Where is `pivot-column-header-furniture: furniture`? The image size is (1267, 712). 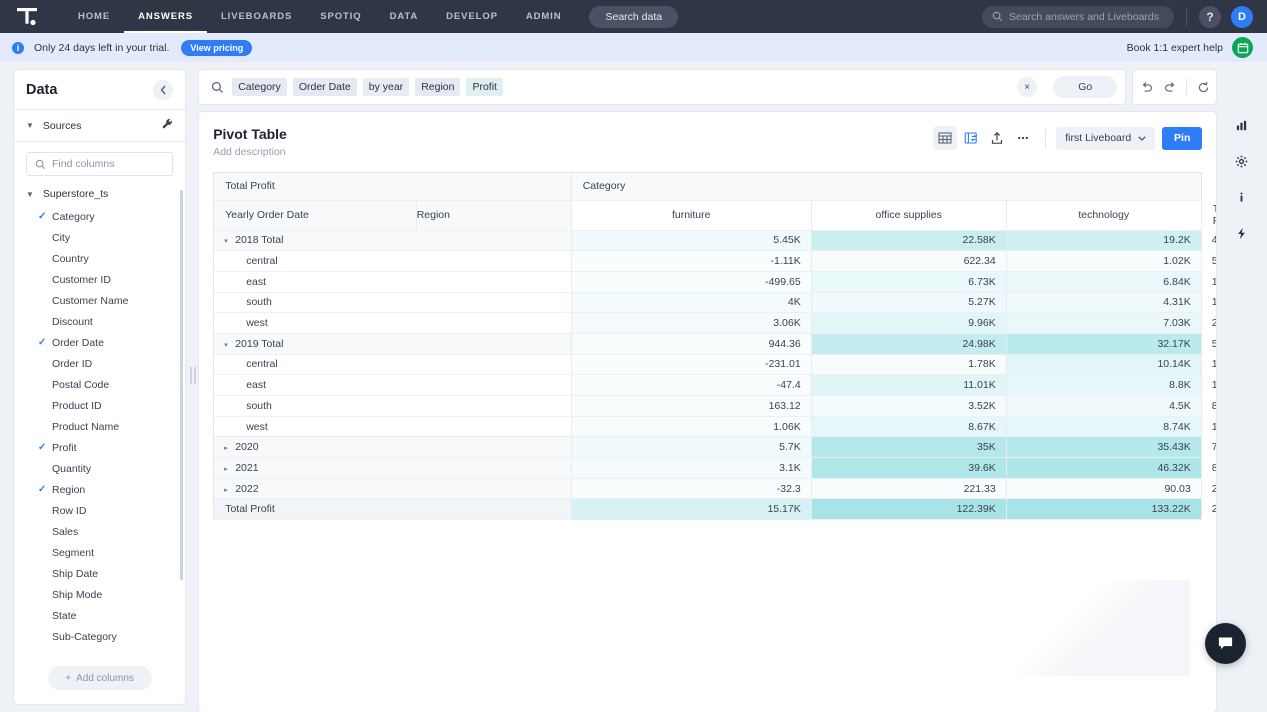
pivot-column-header-furniture: furniture is located at coordinates (691, 215).